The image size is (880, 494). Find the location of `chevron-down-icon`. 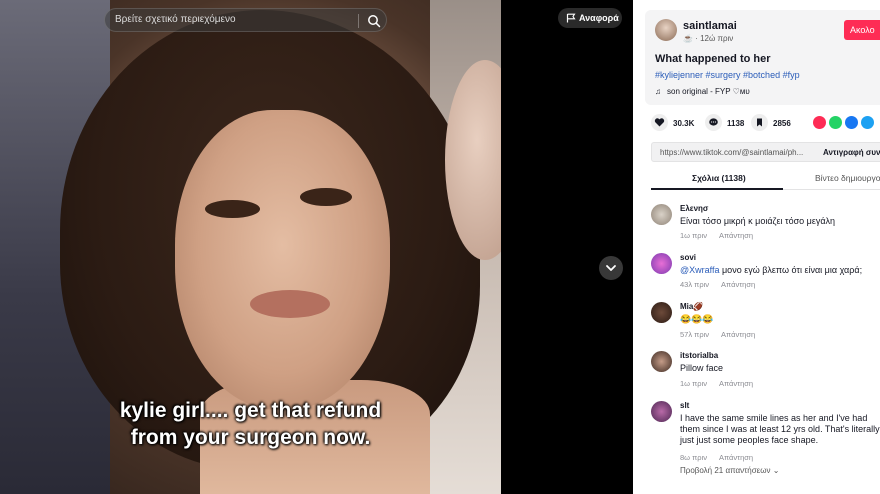

chevron-down-icon is located at coordinates (611, 268).